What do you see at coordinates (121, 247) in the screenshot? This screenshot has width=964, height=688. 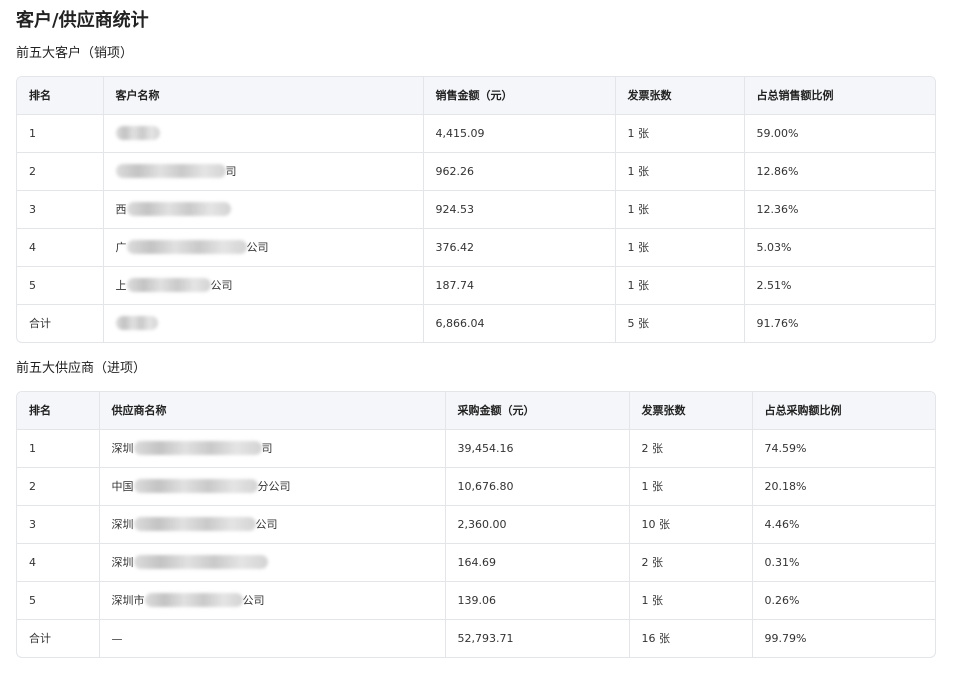 I see `name-prefix: 广` at bounding box center [121, 247].